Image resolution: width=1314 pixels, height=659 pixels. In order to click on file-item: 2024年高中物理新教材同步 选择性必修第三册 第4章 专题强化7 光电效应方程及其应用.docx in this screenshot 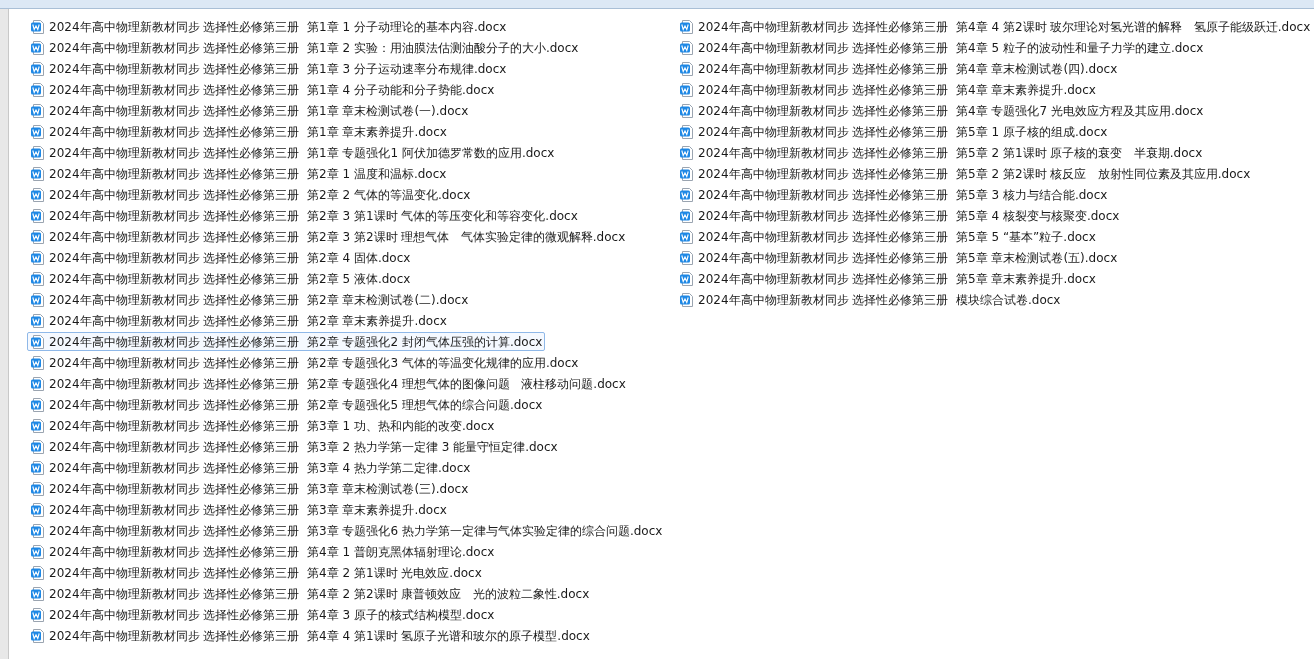, I will do `click(941, 110)`.